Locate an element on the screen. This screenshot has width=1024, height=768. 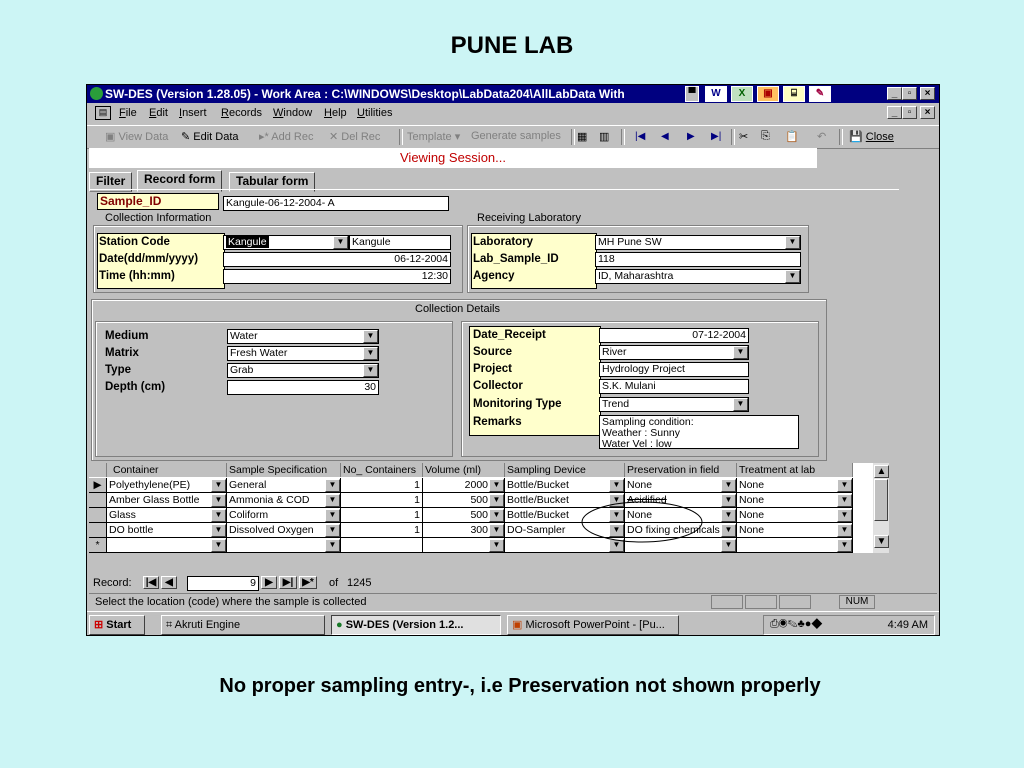
scroll-up-icon: ▲ is located at coordinates (881, 471).